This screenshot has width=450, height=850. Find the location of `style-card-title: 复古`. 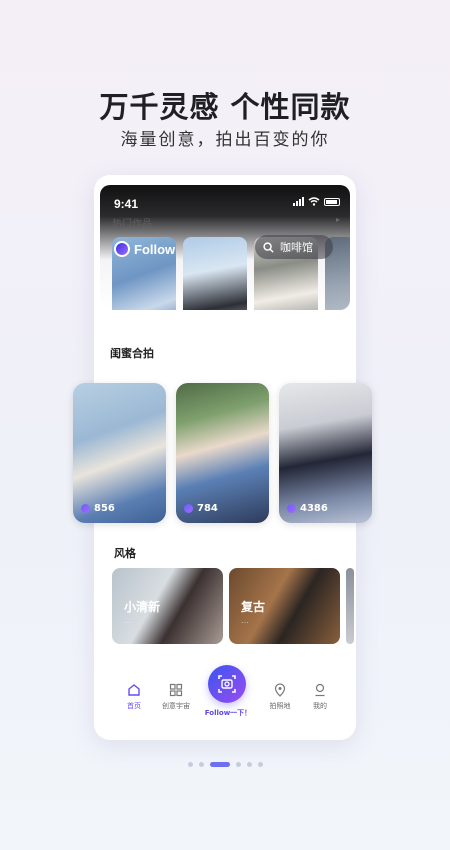

style-card-title: 复古 is located at coordinates (253, 607).